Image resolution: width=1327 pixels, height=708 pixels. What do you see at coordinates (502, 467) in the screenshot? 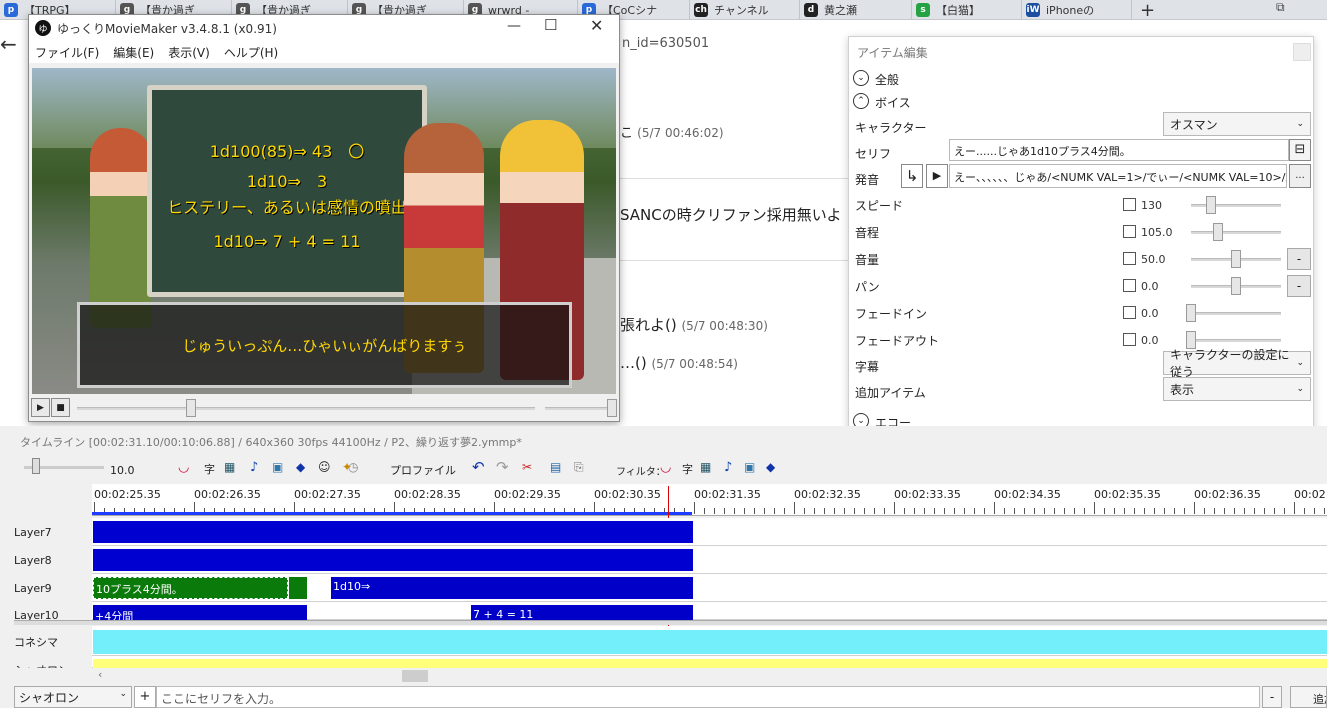
I see `redo-icon: ↷` at bounding box center [502, 467].